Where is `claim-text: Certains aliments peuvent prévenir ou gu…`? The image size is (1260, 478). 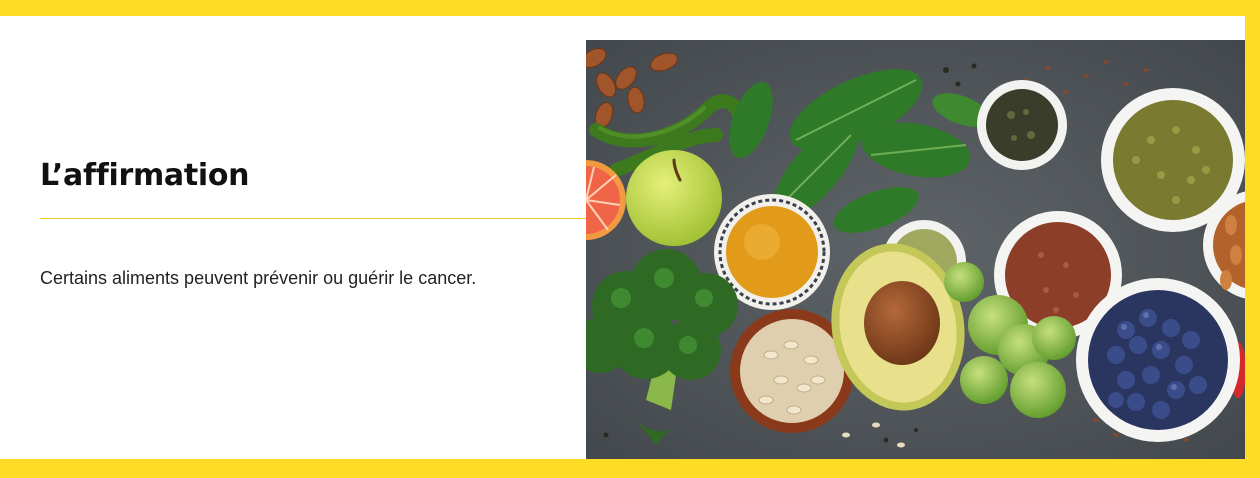 claim-text: Certains aliments peuvent prévenir ou gu… is located at coordinates (258, 278).